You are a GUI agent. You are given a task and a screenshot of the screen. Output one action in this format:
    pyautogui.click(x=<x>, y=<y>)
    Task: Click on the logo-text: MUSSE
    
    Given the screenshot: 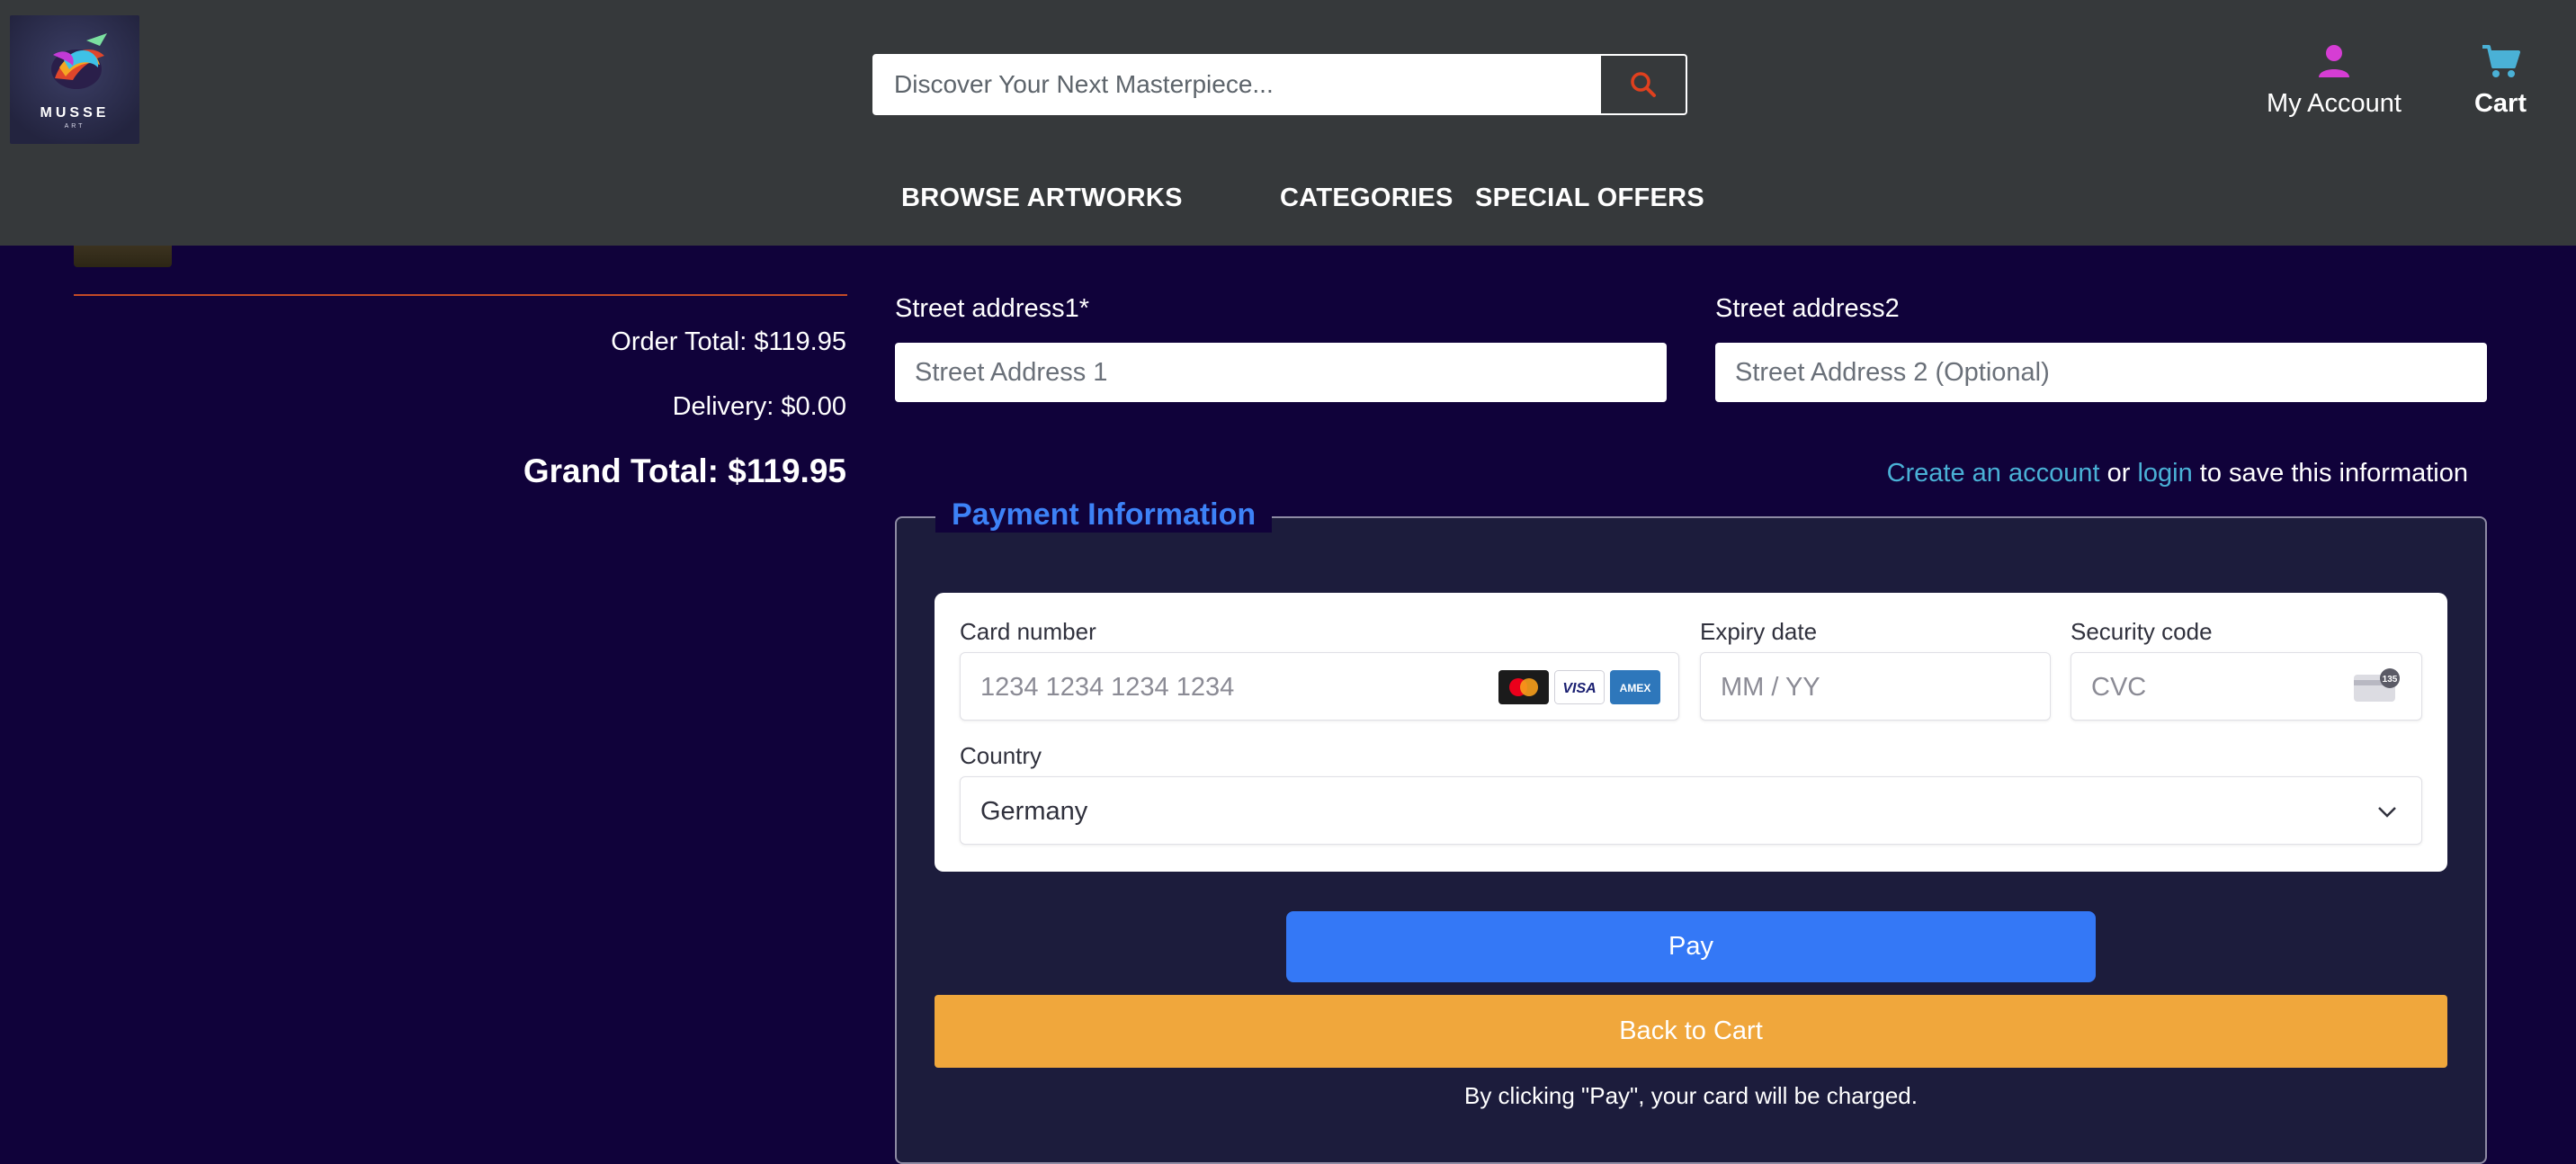 What is the action you would take?
    pyautogui.click(x=75, y=113)
    